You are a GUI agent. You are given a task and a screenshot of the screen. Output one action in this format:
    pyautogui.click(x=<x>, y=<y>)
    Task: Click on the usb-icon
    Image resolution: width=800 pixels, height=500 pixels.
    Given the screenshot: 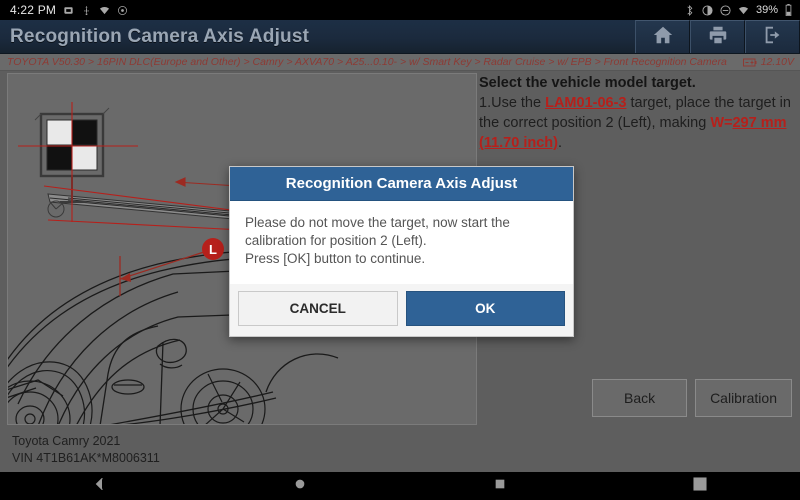 What is the action you would take?
    pyautogui.click(x=86, y=10)
    